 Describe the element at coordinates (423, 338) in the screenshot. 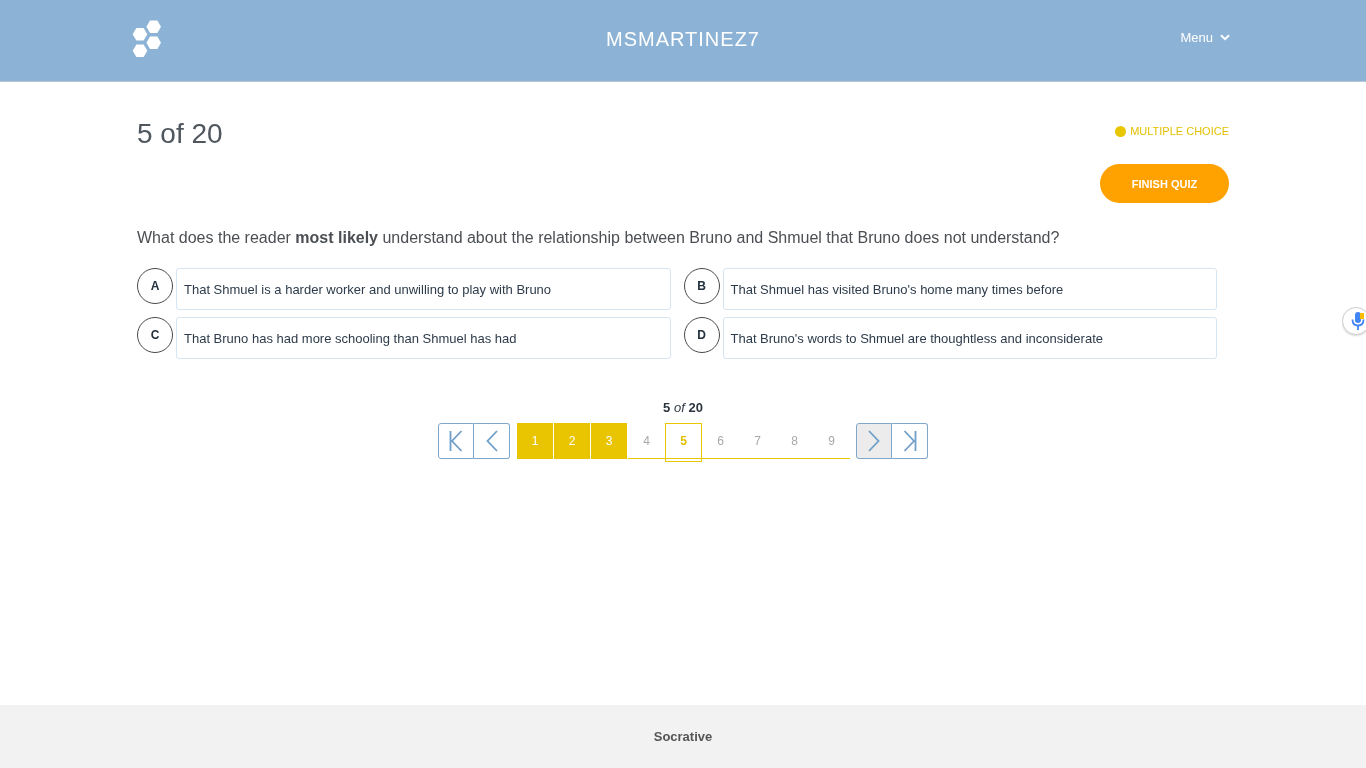

I see `answer-option: That Bruno has had more schooling than Shmuel has had` at that location.